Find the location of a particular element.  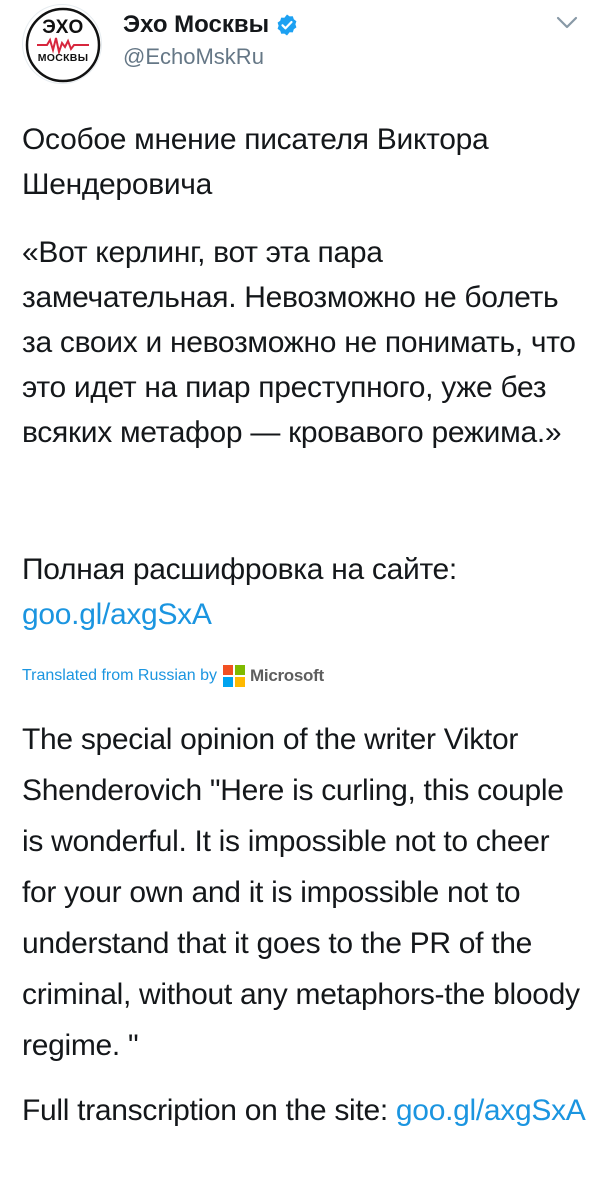

microsoft-logo-icon is located at coordinates (234, 676).